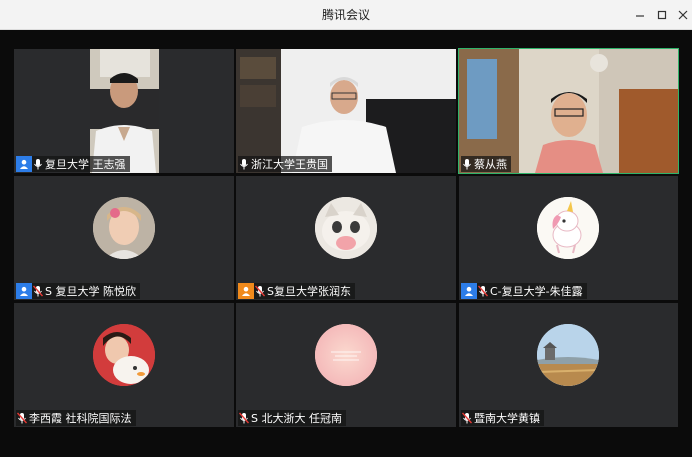  Describe the element at coordinates (80, 418) in the screenshot. I see `participant-name: 李西霞 社科院国际法` at that location.